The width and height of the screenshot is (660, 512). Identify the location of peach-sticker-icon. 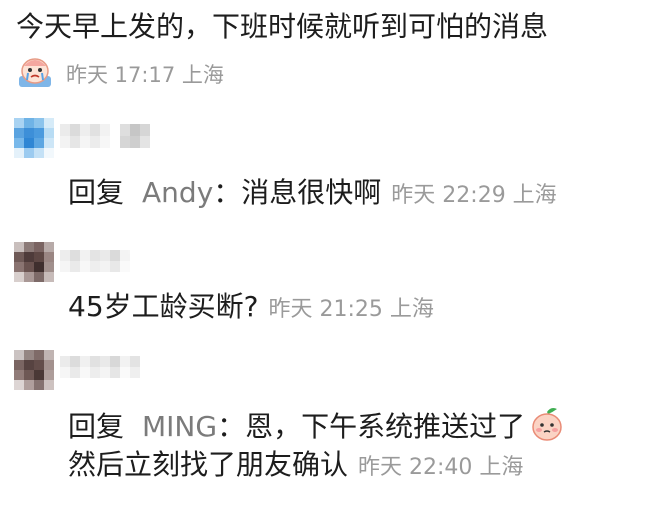
(547, 428).